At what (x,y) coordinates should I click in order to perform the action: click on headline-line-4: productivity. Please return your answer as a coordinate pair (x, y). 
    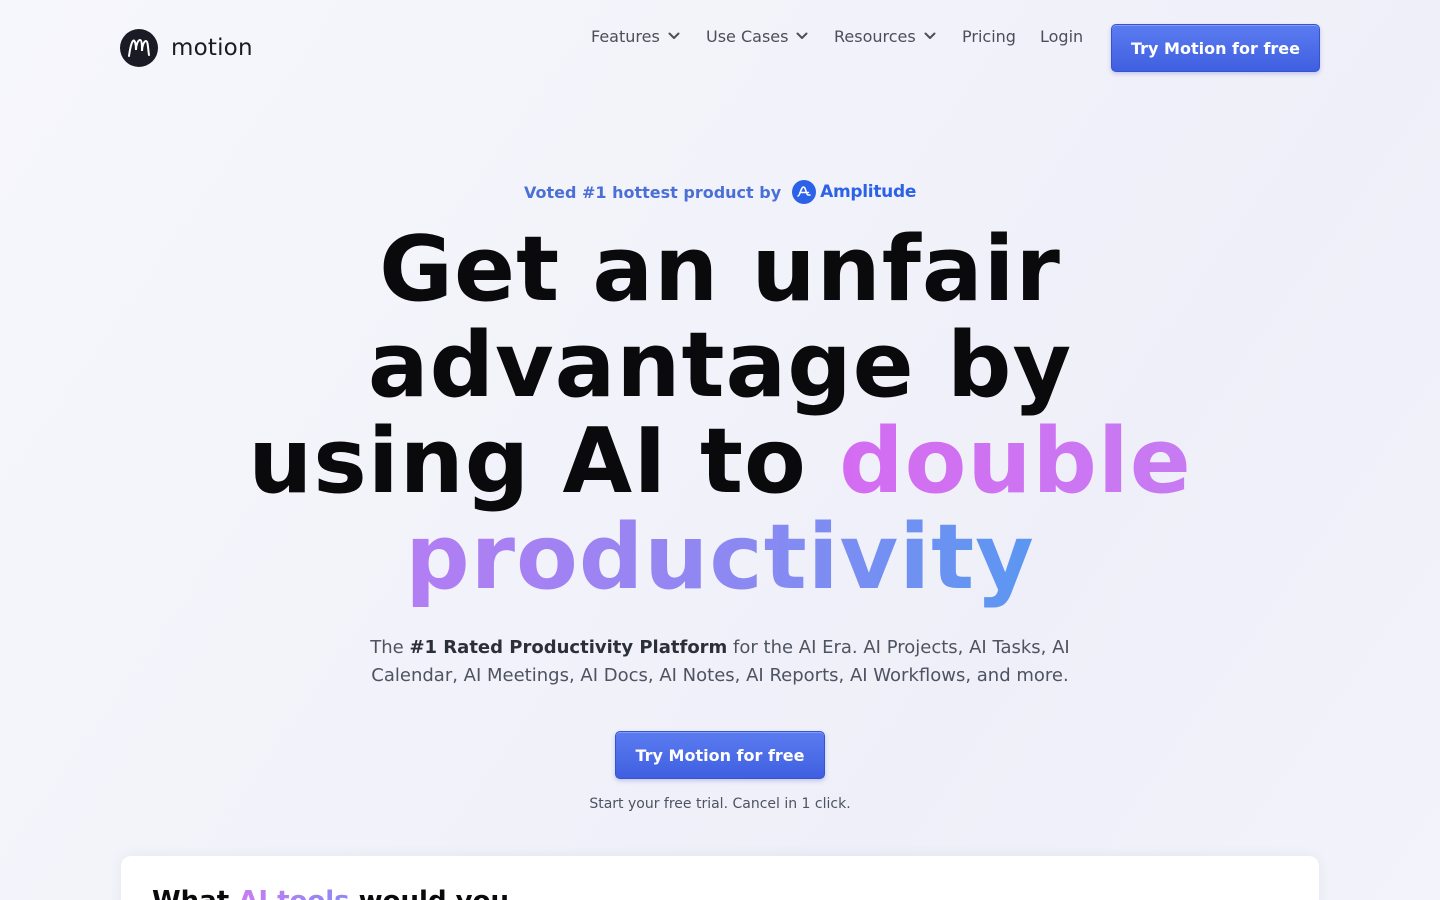
    Looking at the image, I should click on (720, 558).